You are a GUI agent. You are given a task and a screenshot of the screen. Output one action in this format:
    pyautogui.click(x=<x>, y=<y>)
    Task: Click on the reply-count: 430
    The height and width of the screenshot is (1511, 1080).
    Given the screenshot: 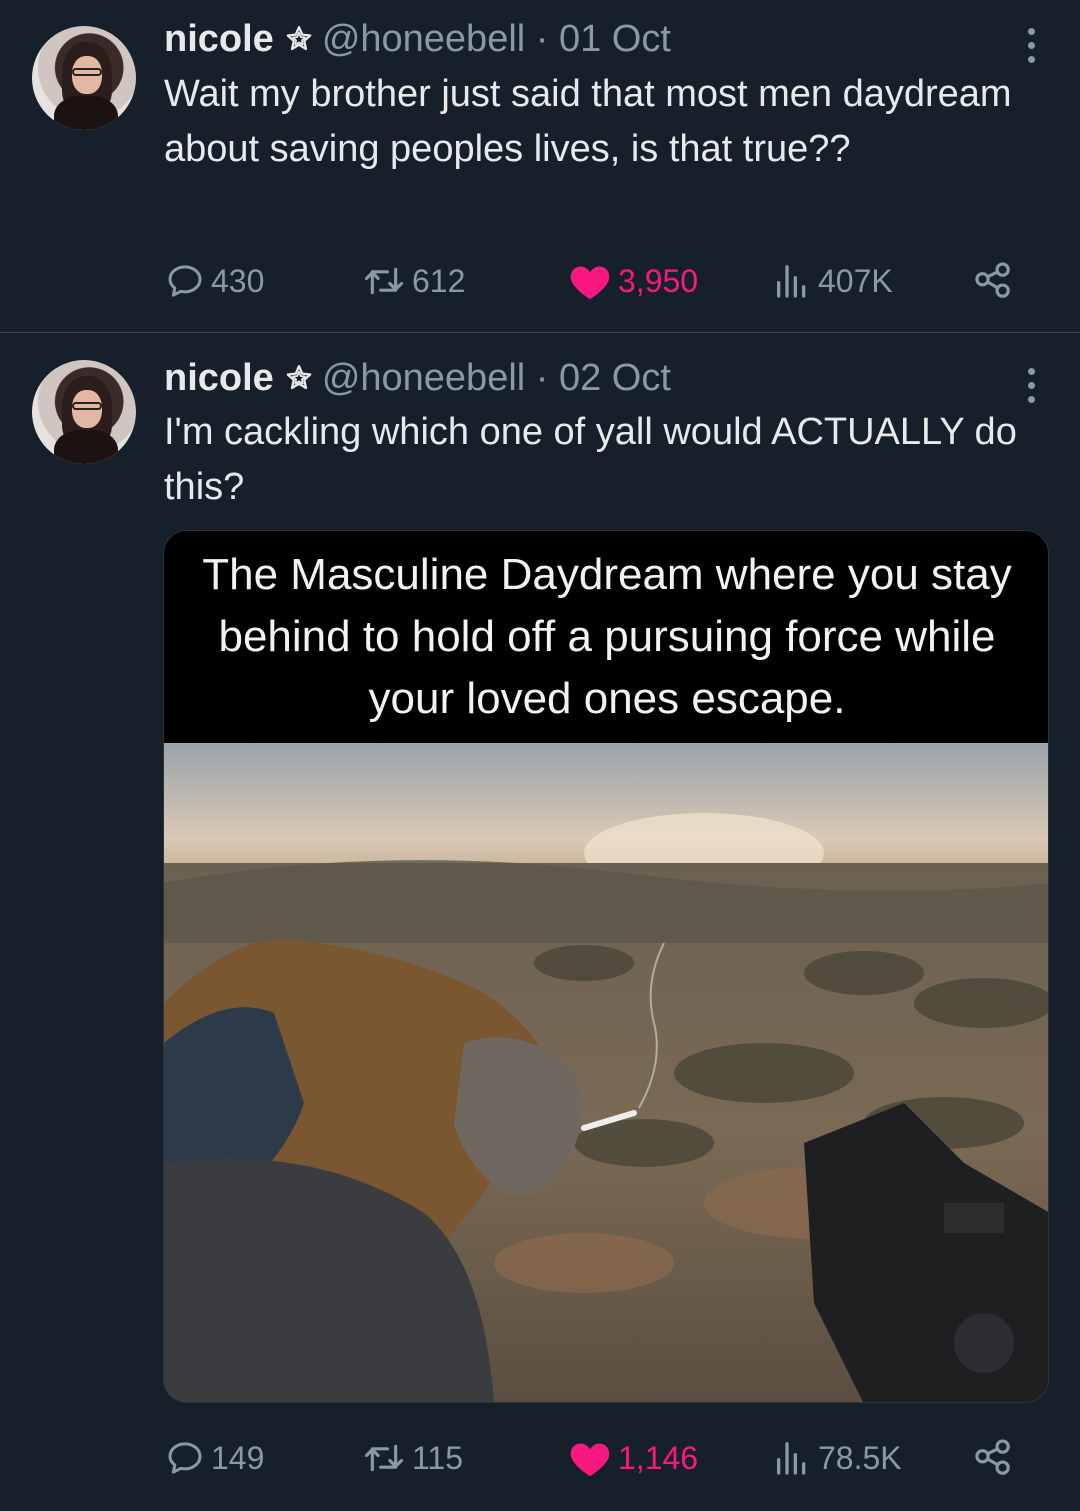 What is the action you would take?
    pyautogui.click(x=238, y=280)
    